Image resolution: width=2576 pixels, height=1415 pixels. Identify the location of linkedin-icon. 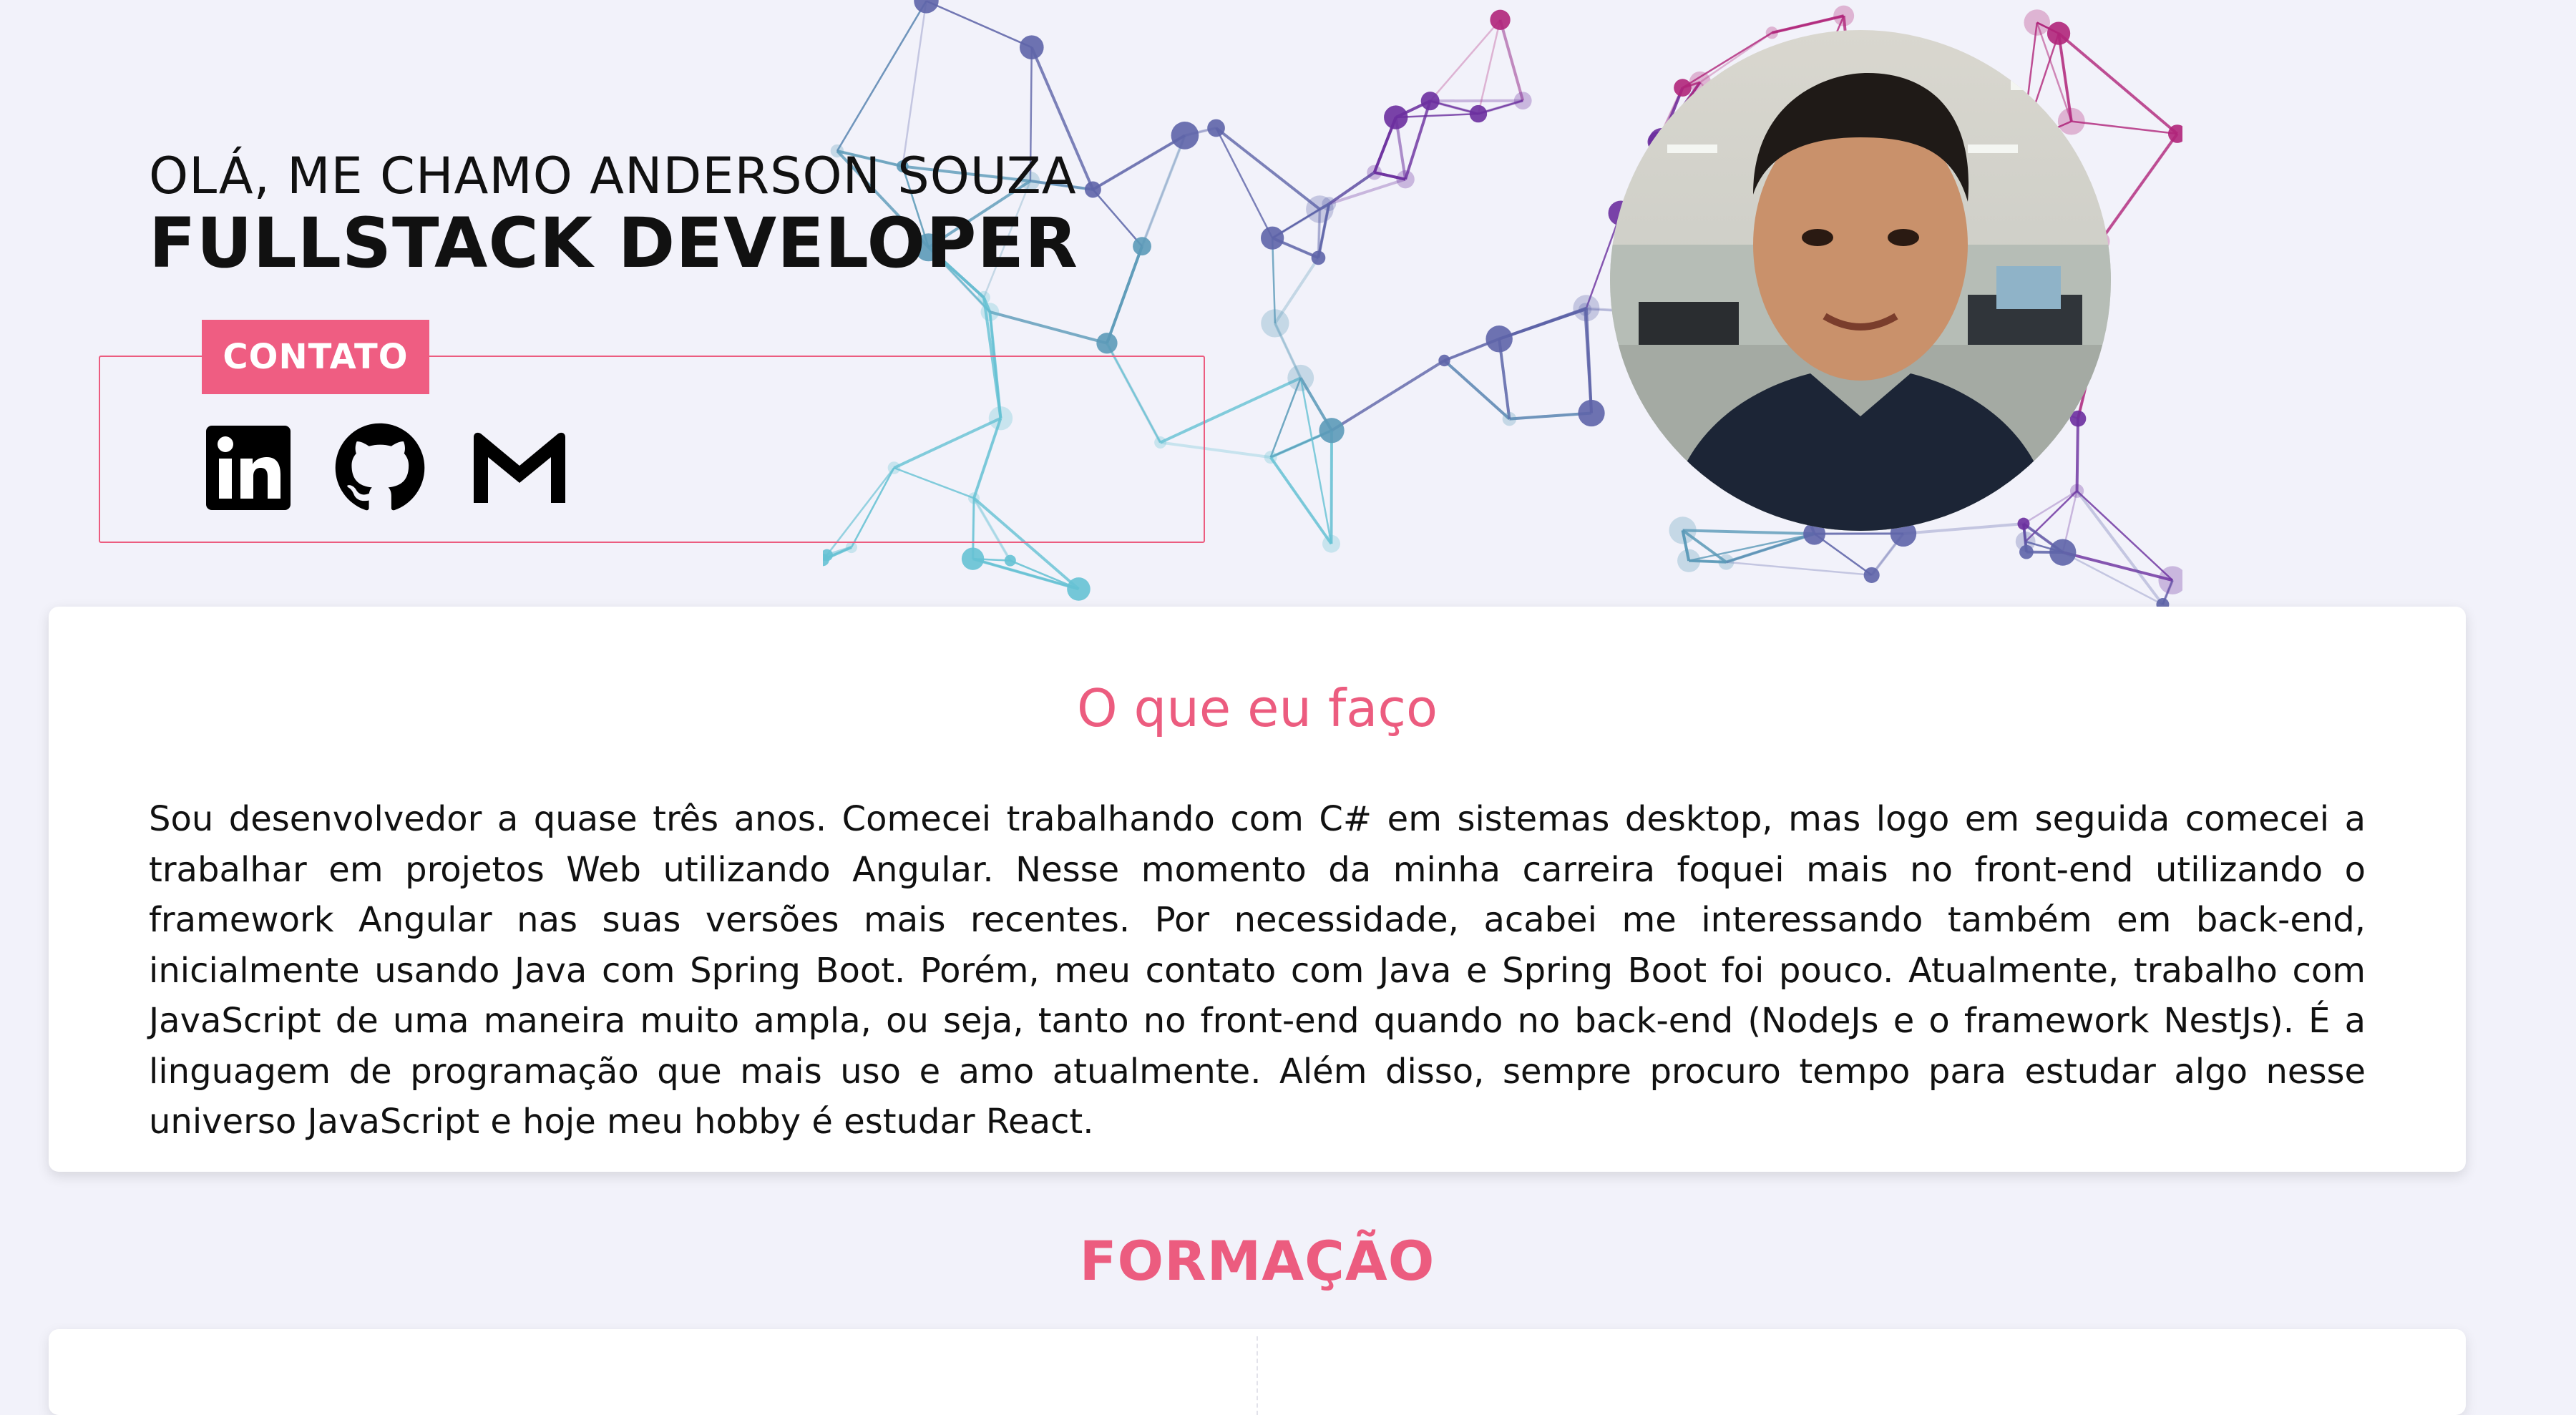
(248, 468).